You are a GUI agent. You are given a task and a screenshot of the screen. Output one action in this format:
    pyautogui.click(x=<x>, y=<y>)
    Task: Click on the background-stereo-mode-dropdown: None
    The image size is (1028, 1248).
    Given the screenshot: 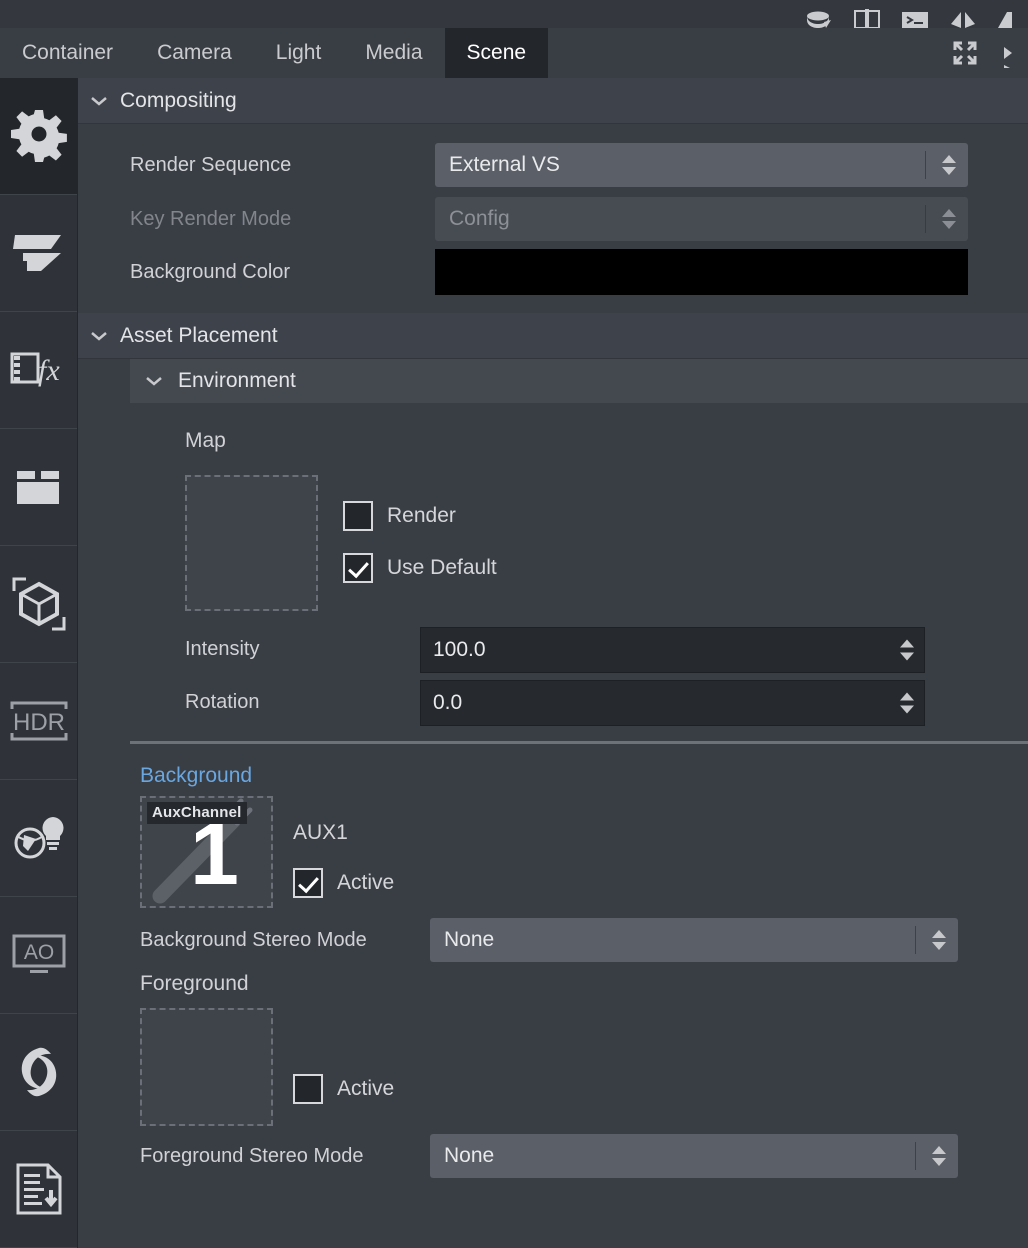 What is the action you would take?
    pyautogui.click(x=694, y=940)
    